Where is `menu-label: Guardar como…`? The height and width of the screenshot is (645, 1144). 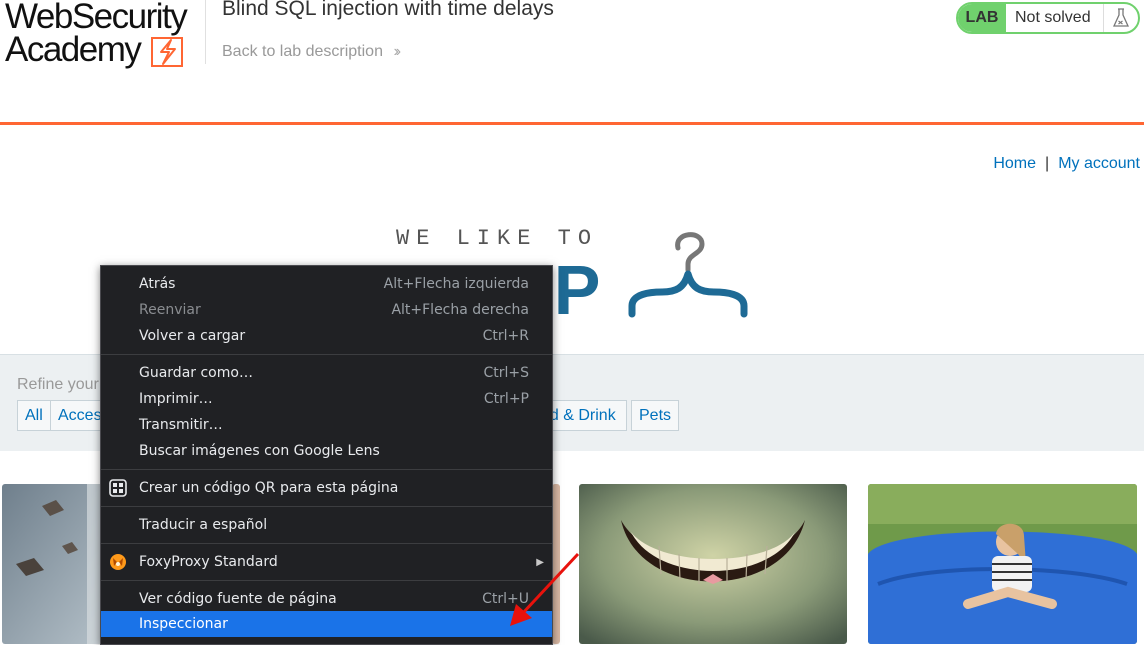
menu-label: Guardar como… is located at coordinates (196, 373).